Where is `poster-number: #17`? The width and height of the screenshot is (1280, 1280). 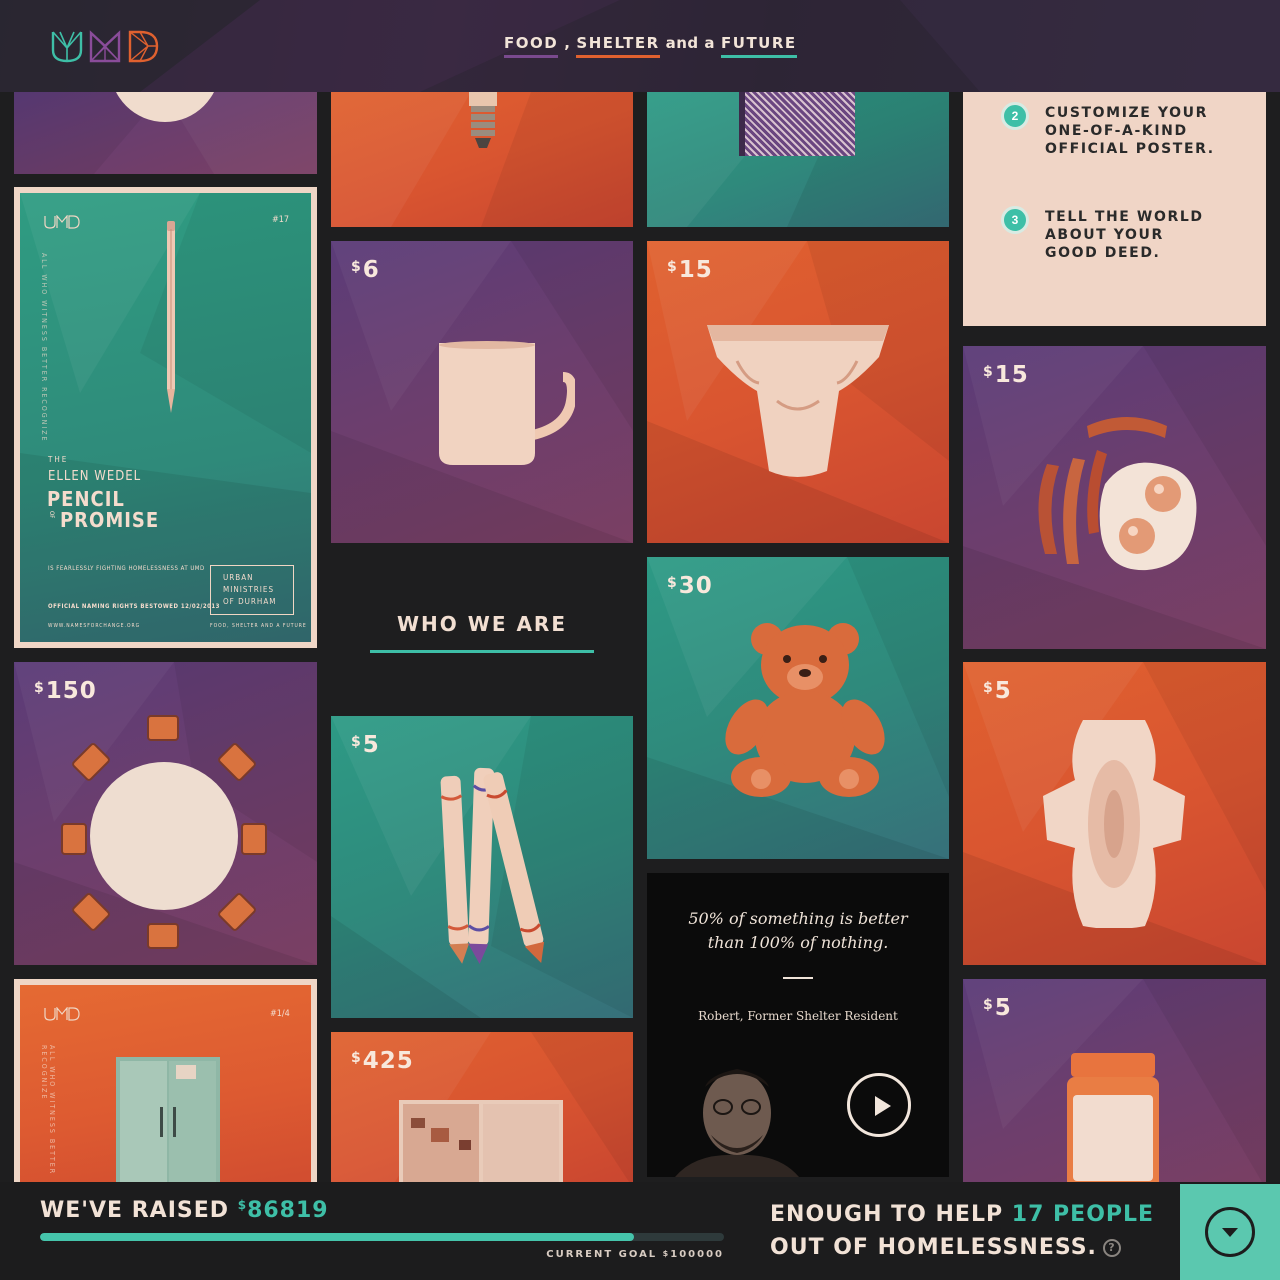
poster-number: #17 is located at coordinates (281, 220).